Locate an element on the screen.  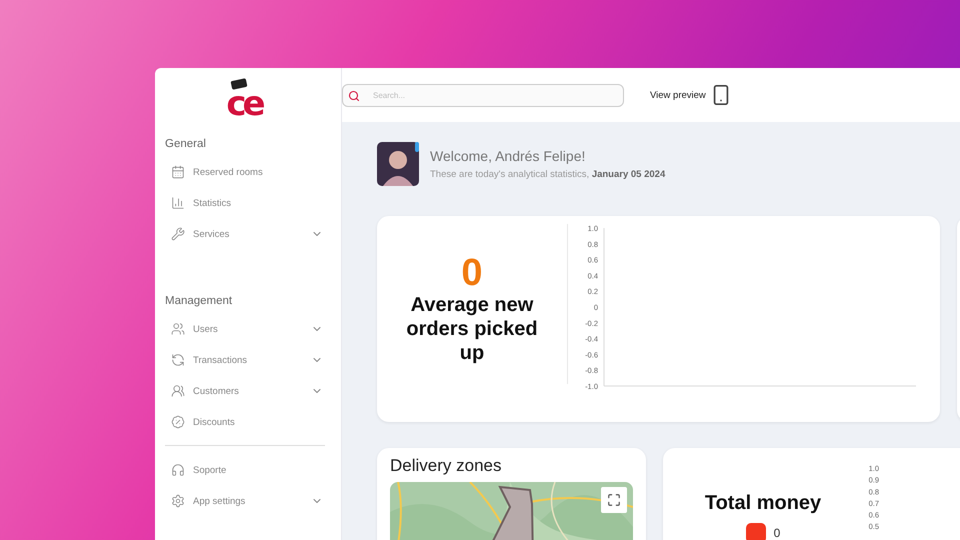
sidebar-item: Soporte is located at coordinates (247, 470).